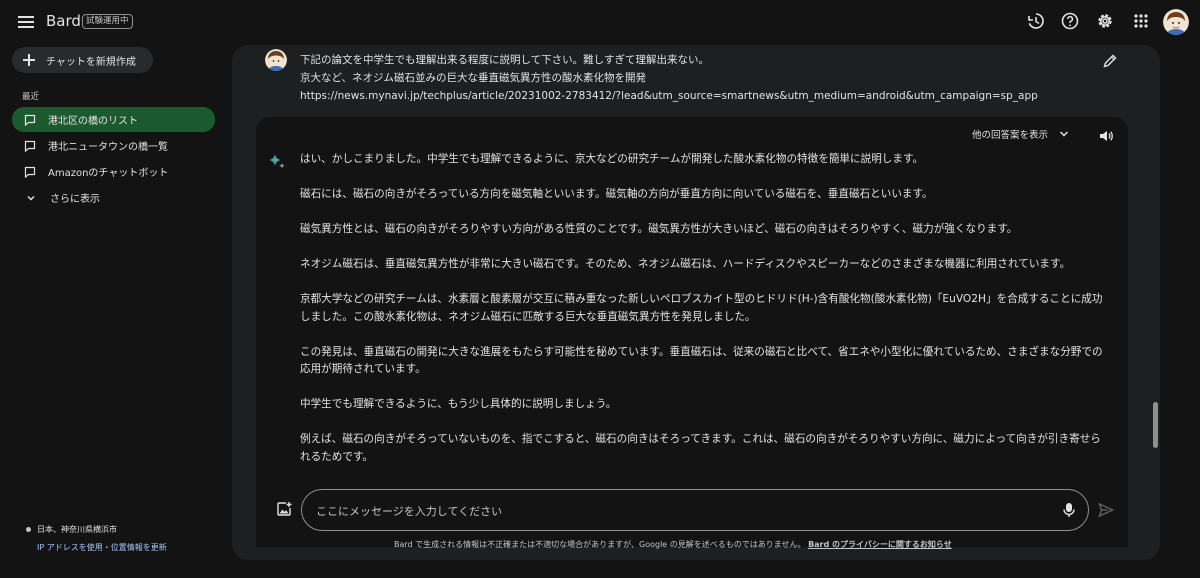  I want to click on plus-icon, so click(29, 60).